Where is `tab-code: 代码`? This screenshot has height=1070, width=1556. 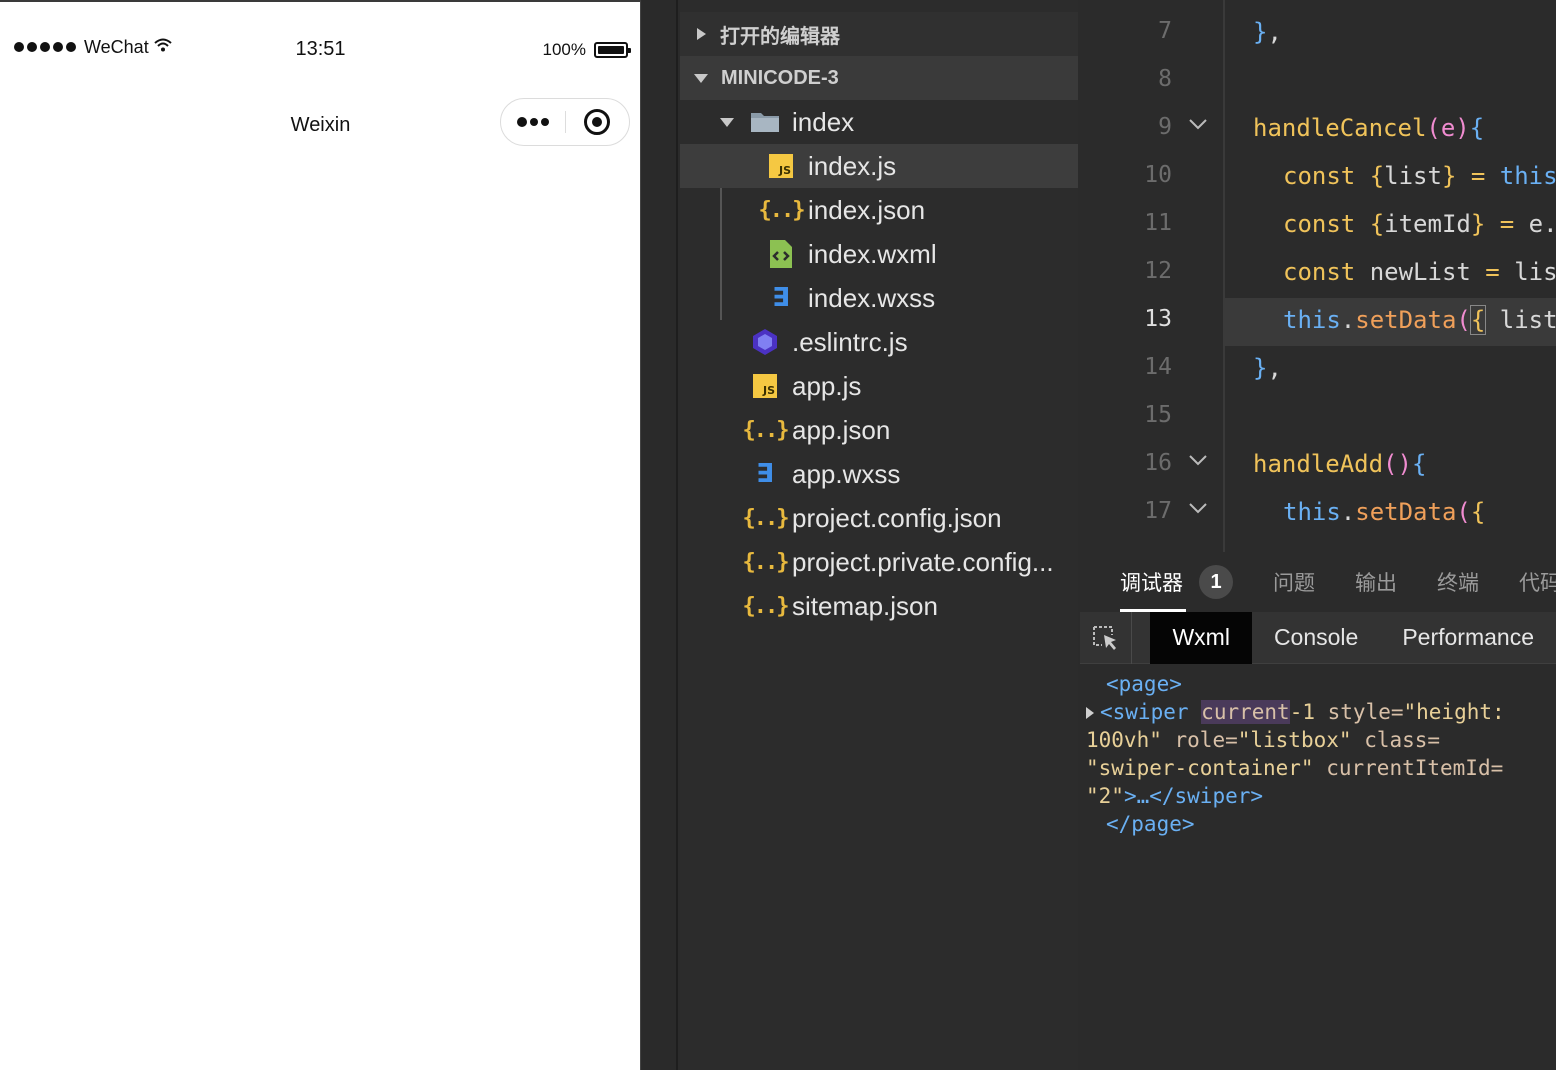
tab-code: 代码 is located at coordinates (1527, 582).